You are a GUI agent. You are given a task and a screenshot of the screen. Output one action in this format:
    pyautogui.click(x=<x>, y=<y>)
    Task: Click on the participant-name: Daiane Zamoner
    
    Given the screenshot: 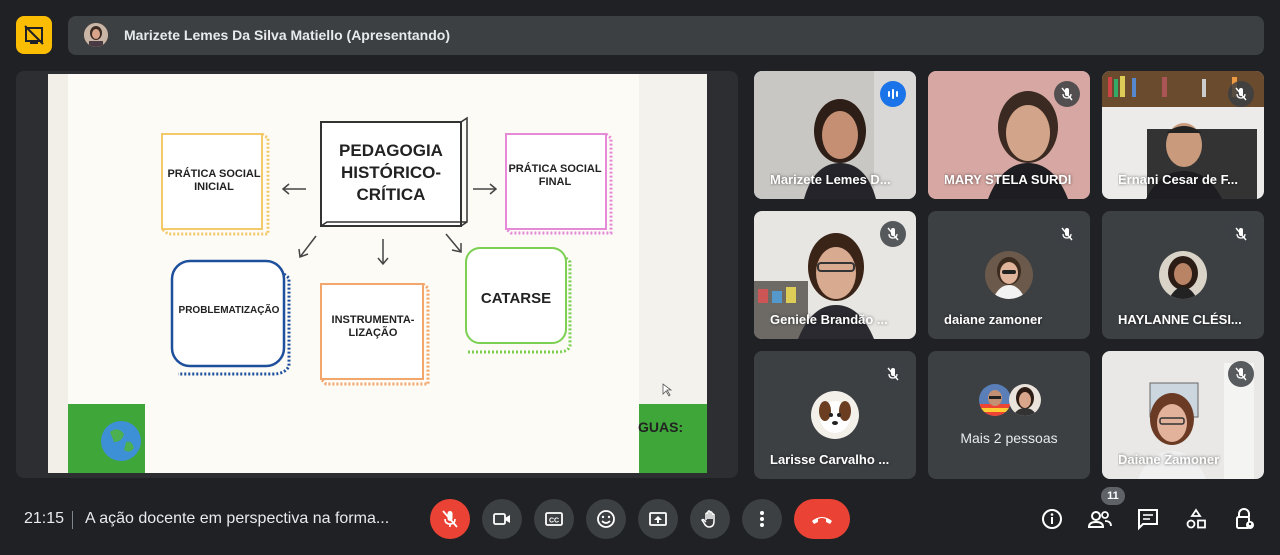 What is the action you would take?
    pyautogui.click(x=1169, y=459)
    